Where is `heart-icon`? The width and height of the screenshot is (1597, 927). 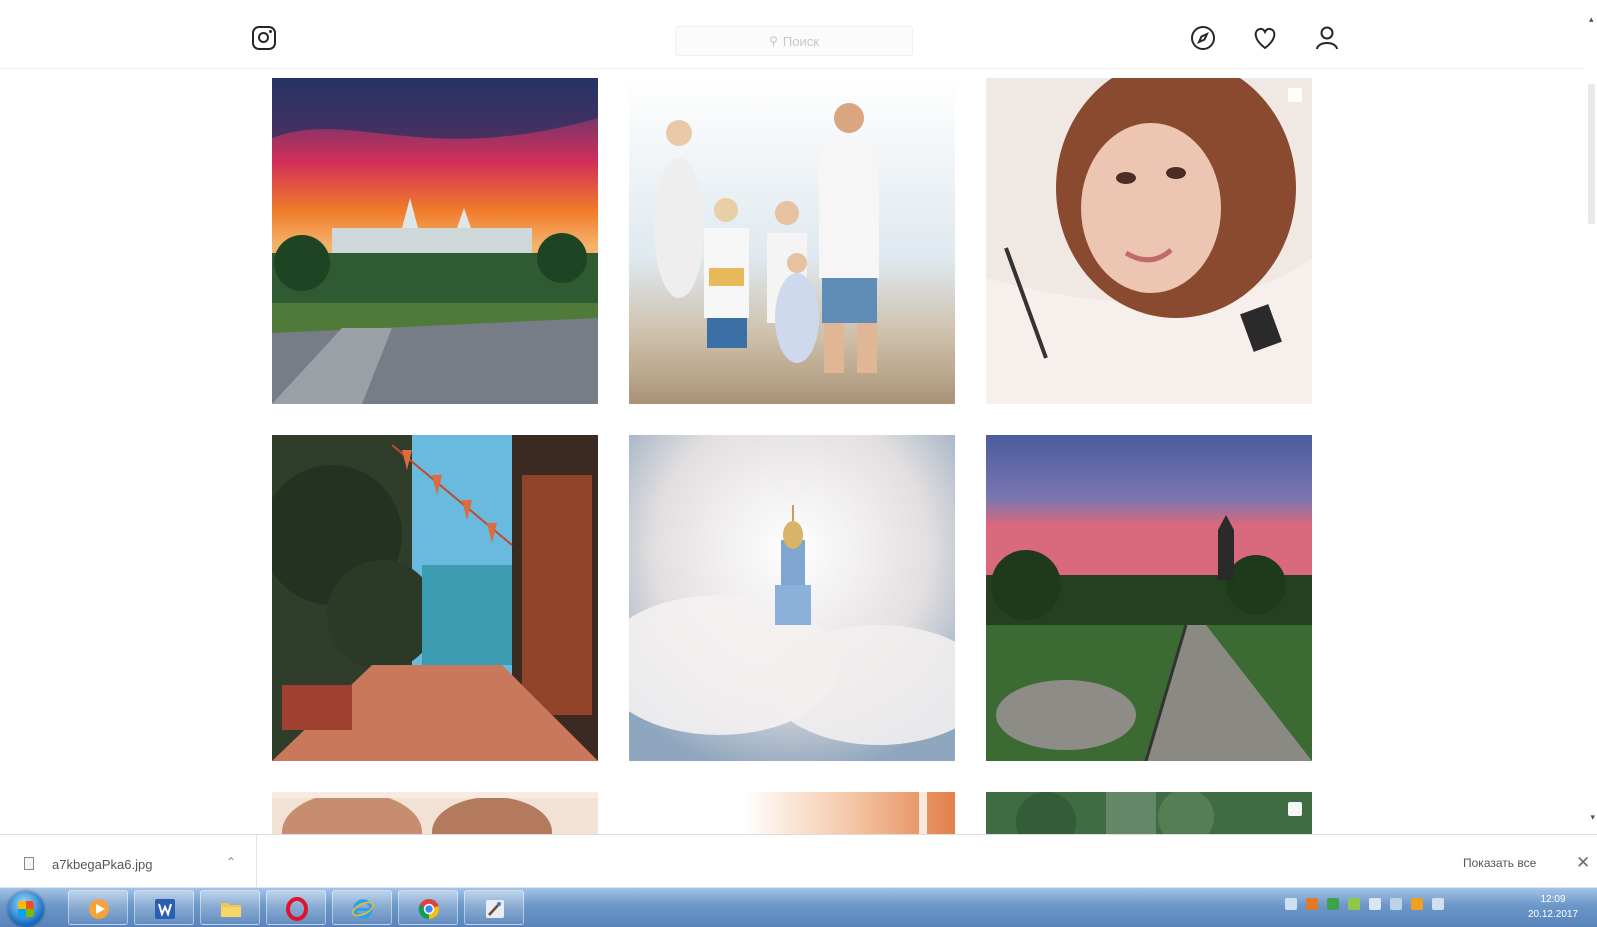
heart-icon is located at coordinates (1265, 38).